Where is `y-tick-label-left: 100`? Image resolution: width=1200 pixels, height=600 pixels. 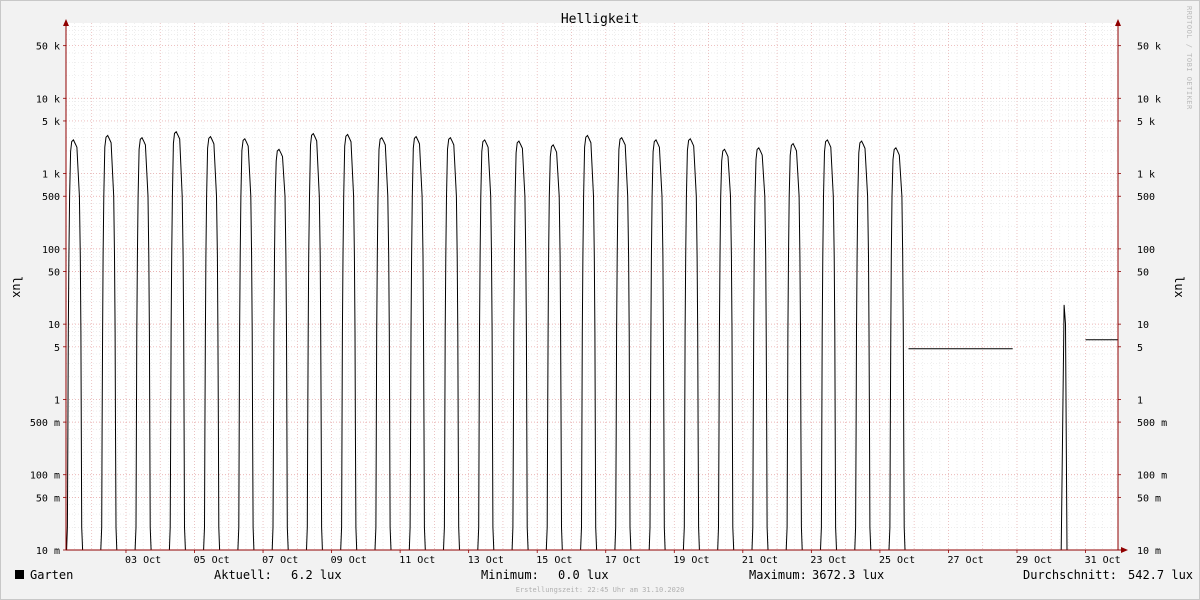 y-tick-label-left: 100 is located at coordinates (51, 250).